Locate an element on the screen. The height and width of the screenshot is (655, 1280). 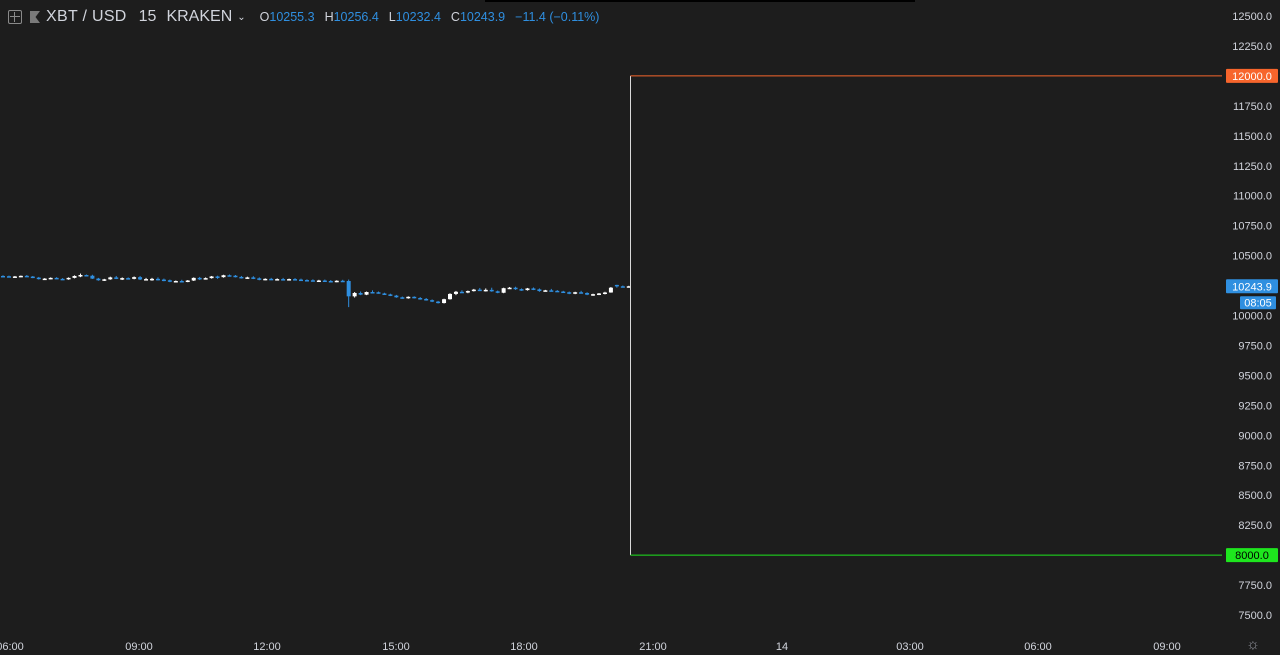
price-axis-tick-label: 8500.0 is located at coordinates (1255, 496).